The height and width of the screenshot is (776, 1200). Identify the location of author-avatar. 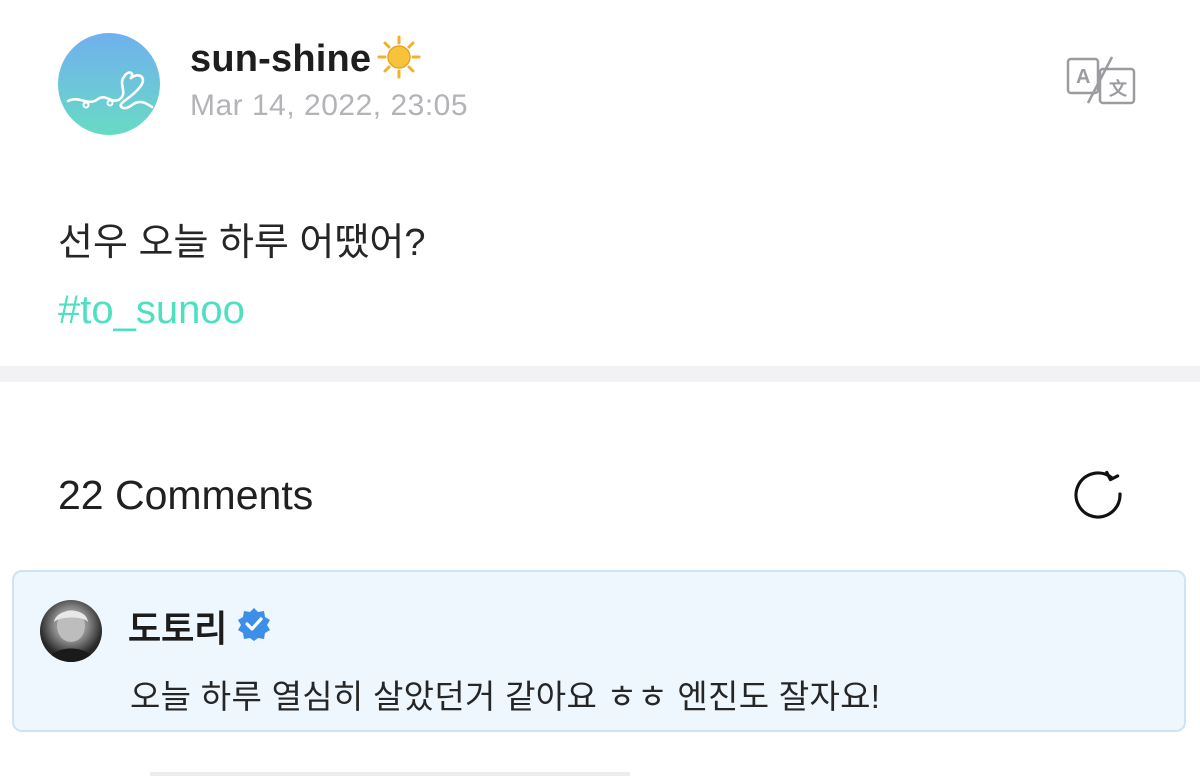
(109, 84).